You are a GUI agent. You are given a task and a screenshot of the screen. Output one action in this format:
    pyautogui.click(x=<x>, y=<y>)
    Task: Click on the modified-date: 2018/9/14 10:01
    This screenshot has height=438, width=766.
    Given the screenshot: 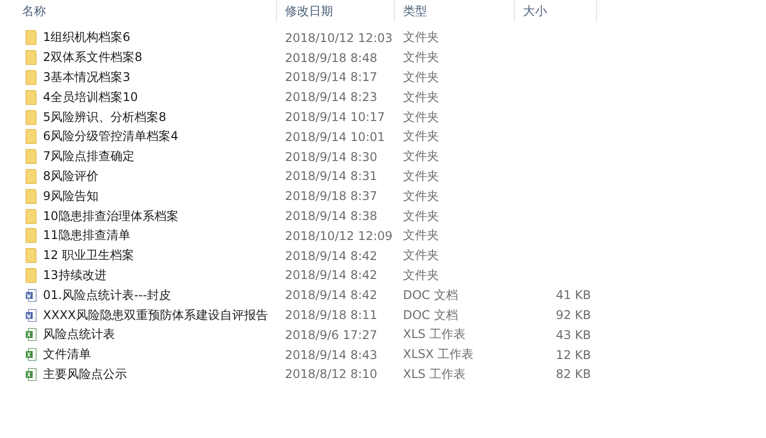 What is the action you would take?
    pyautogui.click(x=335, y=137)
    